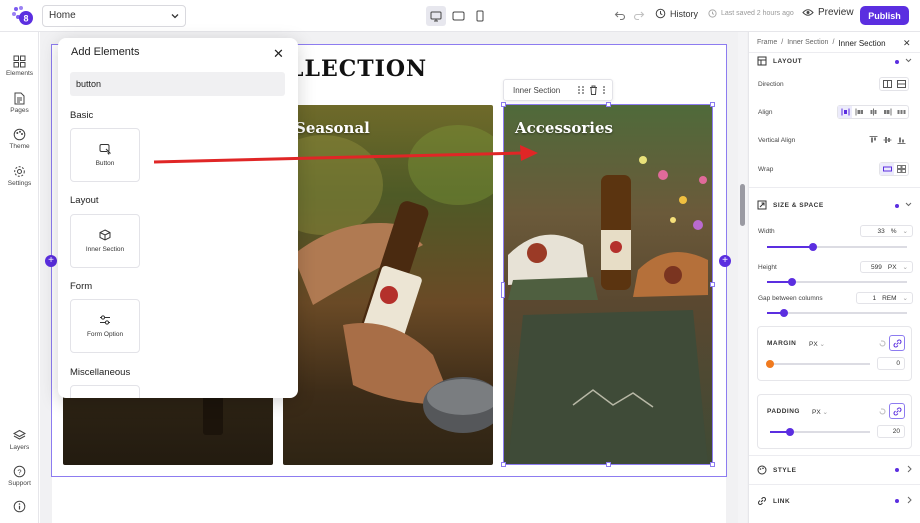 Image resolution: width=920 pixels, height=523 pixels. I want to click on add-left-button: +, so click(51, 261).